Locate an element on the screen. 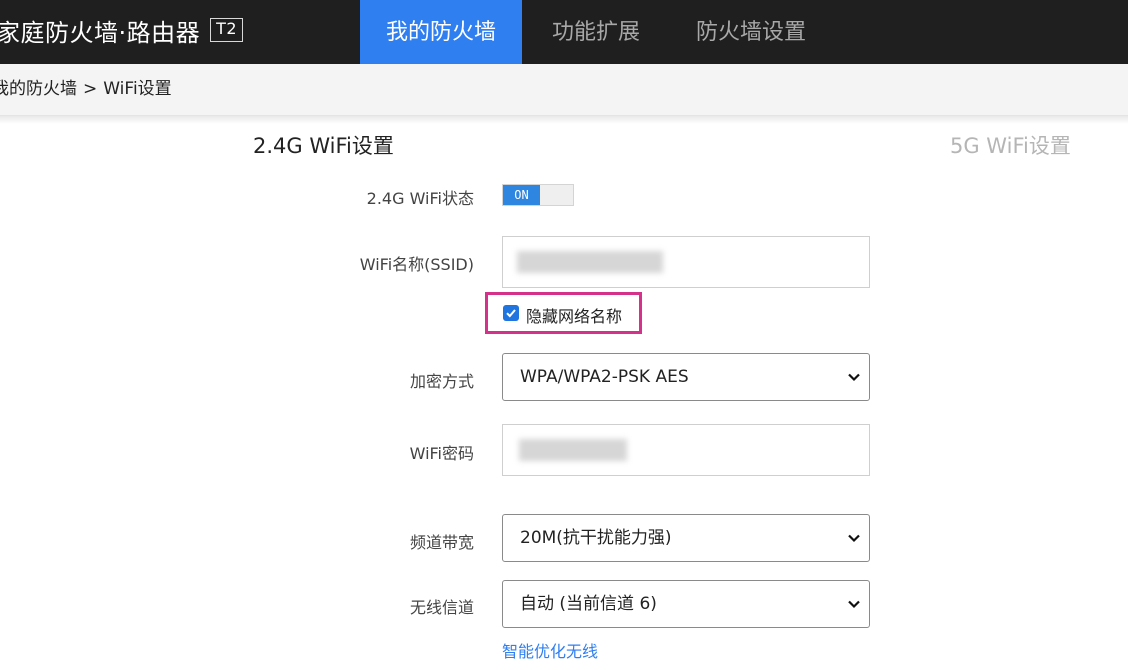 The image size is (1128, 670). checkmark-icon is located at coordinates (511, 313).